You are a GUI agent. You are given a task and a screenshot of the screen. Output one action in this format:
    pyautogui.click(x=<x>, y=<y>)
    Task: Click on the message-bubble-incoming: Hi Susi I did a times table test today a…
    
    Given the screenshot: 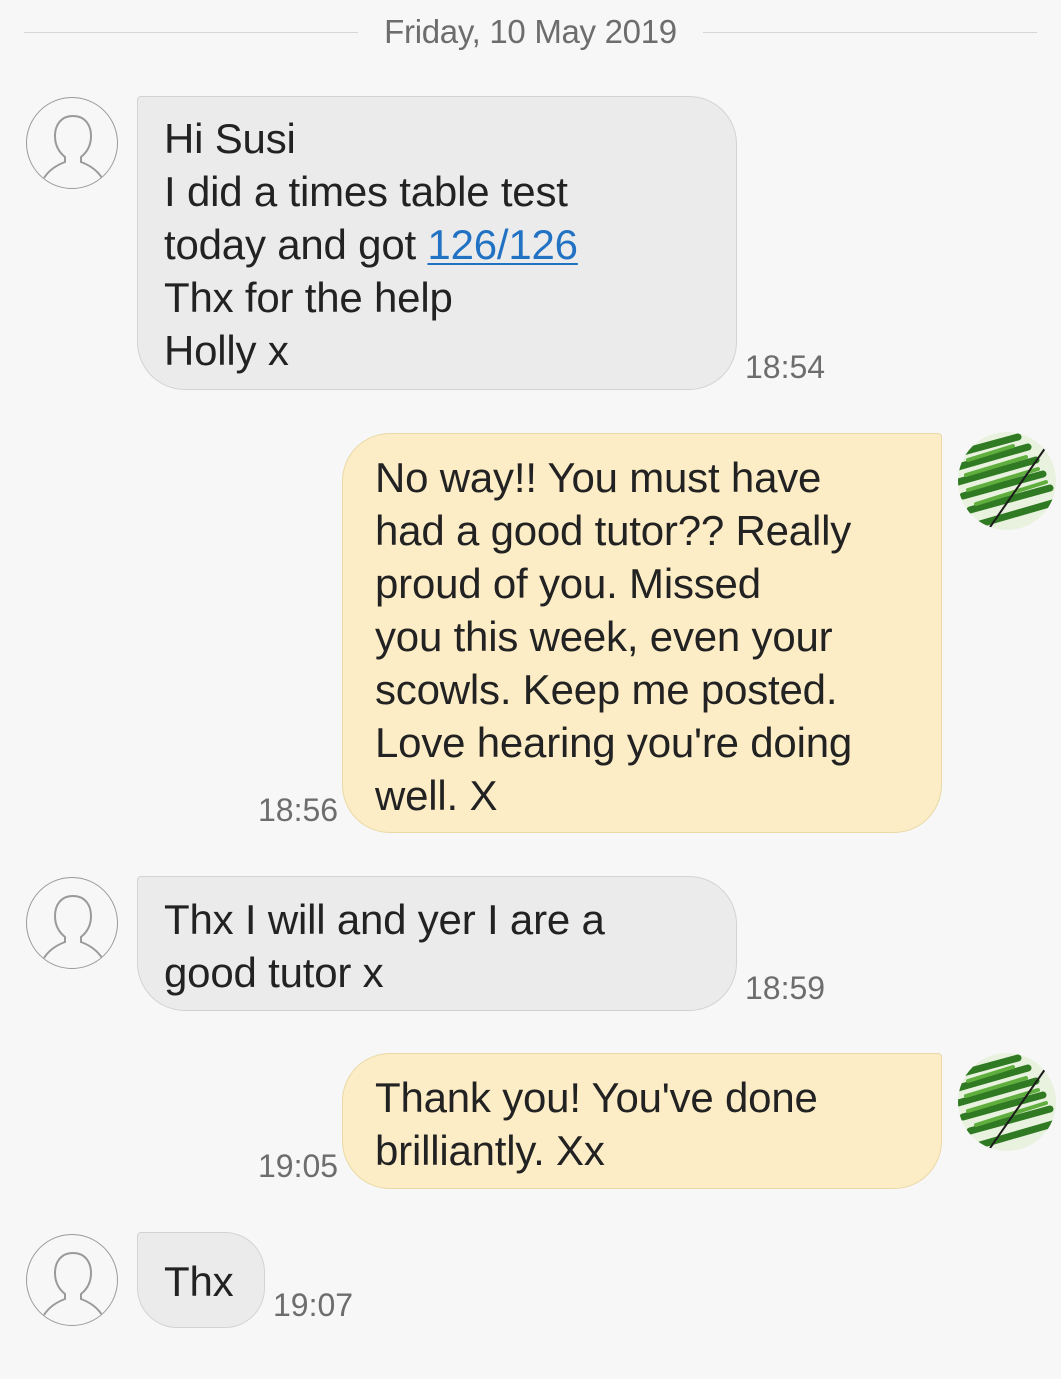 What is the action you would take?
    pyautogui.click(x=437, y=243)
    